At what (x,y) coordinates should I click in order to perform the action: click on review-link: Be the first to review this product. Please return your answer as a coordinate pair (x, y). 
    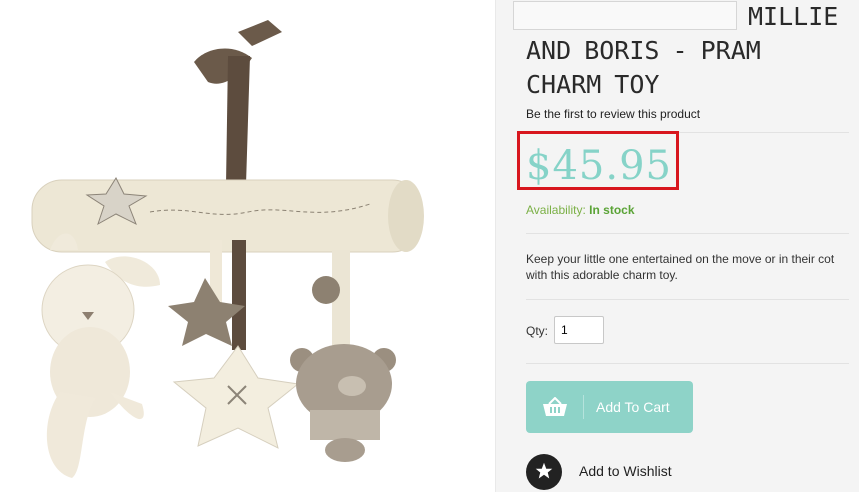
    Looking at the image, I should click on (613, 114).